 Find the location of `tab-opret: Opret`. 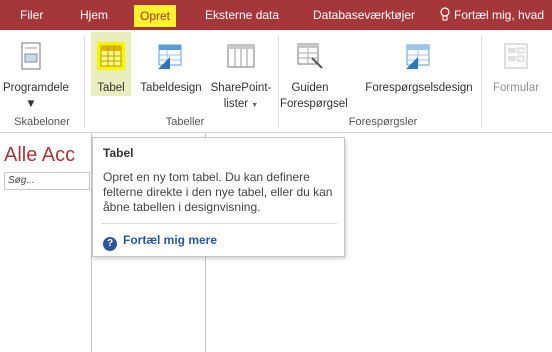

tab-opret: Opret is located at coordinates (155, 16).